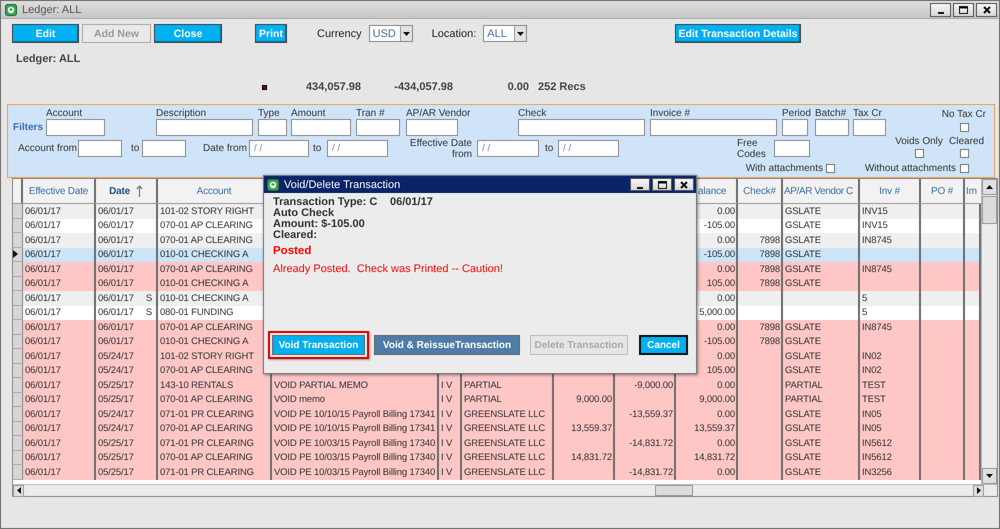 The height and width of the screenshot is (529, 1000). What do you see at coordinates (65, 113) in the screenshot?
I see `field-label: Account` at bounding box center [65, 113].